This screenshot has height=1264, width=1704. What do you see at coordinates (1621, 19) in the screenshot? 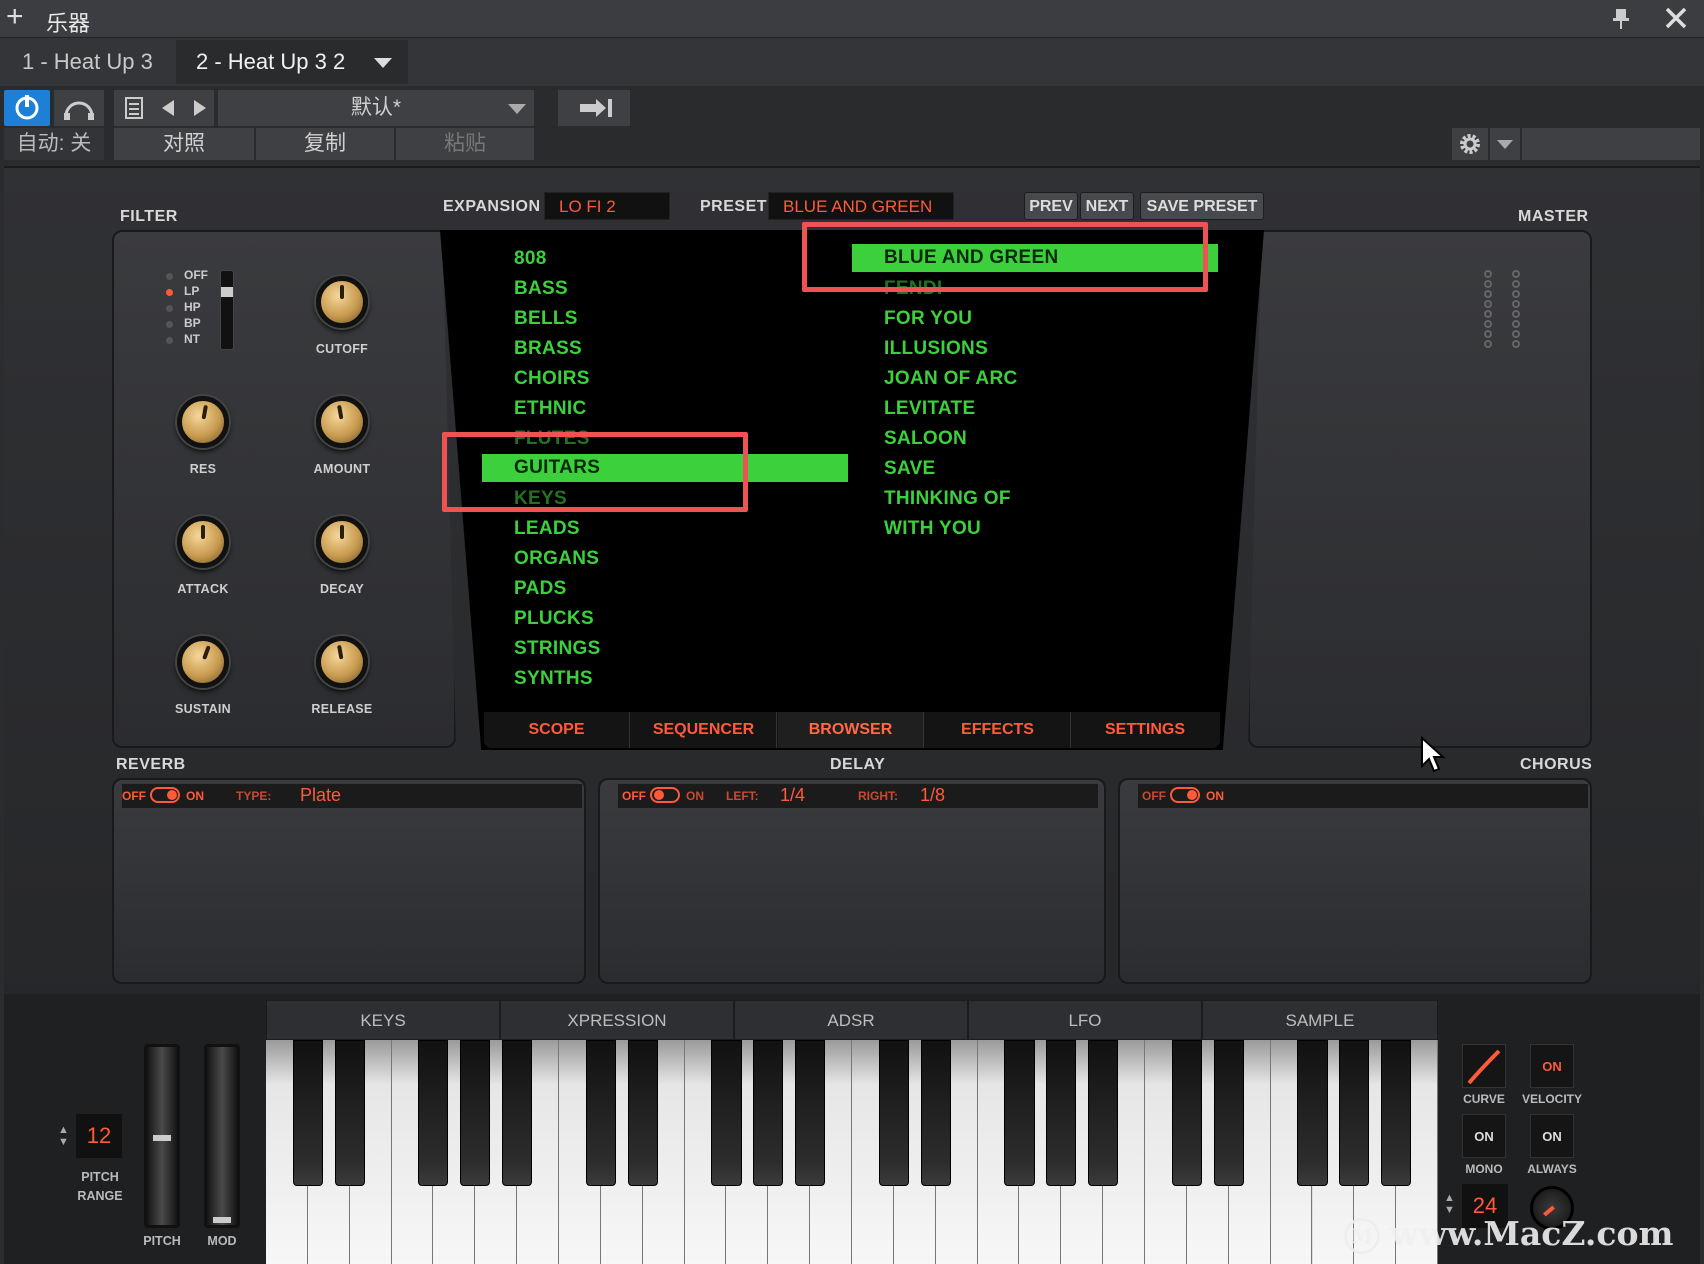
I see `pin-icon` at bounding box center [1621, 19].